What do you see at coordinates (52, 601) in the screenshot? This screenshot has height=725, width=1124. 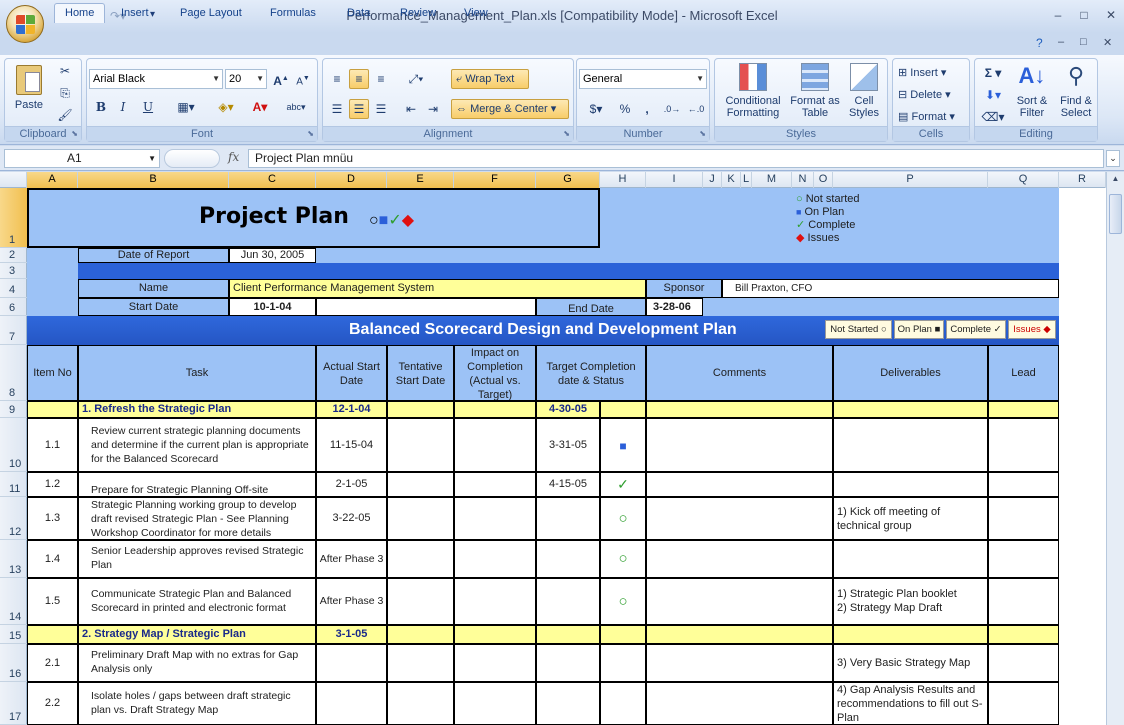 I see `item-no-cell: 1.5` at bounding box center [52, 601].